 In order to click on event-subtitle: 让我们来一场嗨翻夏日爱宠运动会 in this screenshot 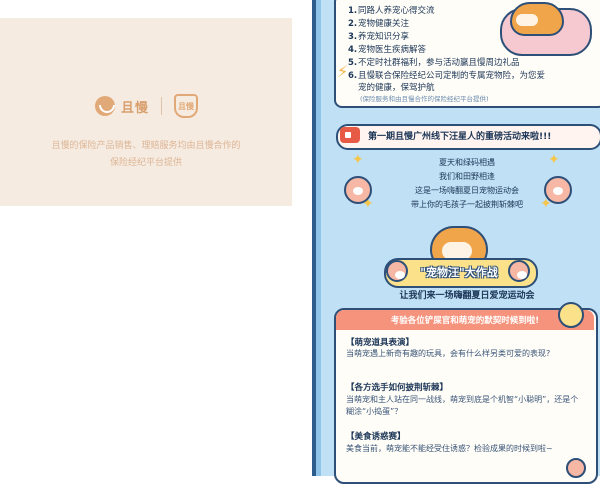, I will do `click(467, 296)`.